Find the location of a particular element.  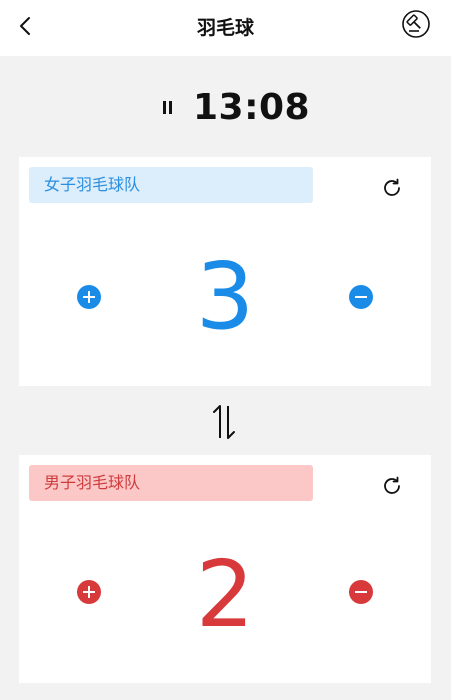

match-timer: 13:08 is located at coordinates (225, 108).